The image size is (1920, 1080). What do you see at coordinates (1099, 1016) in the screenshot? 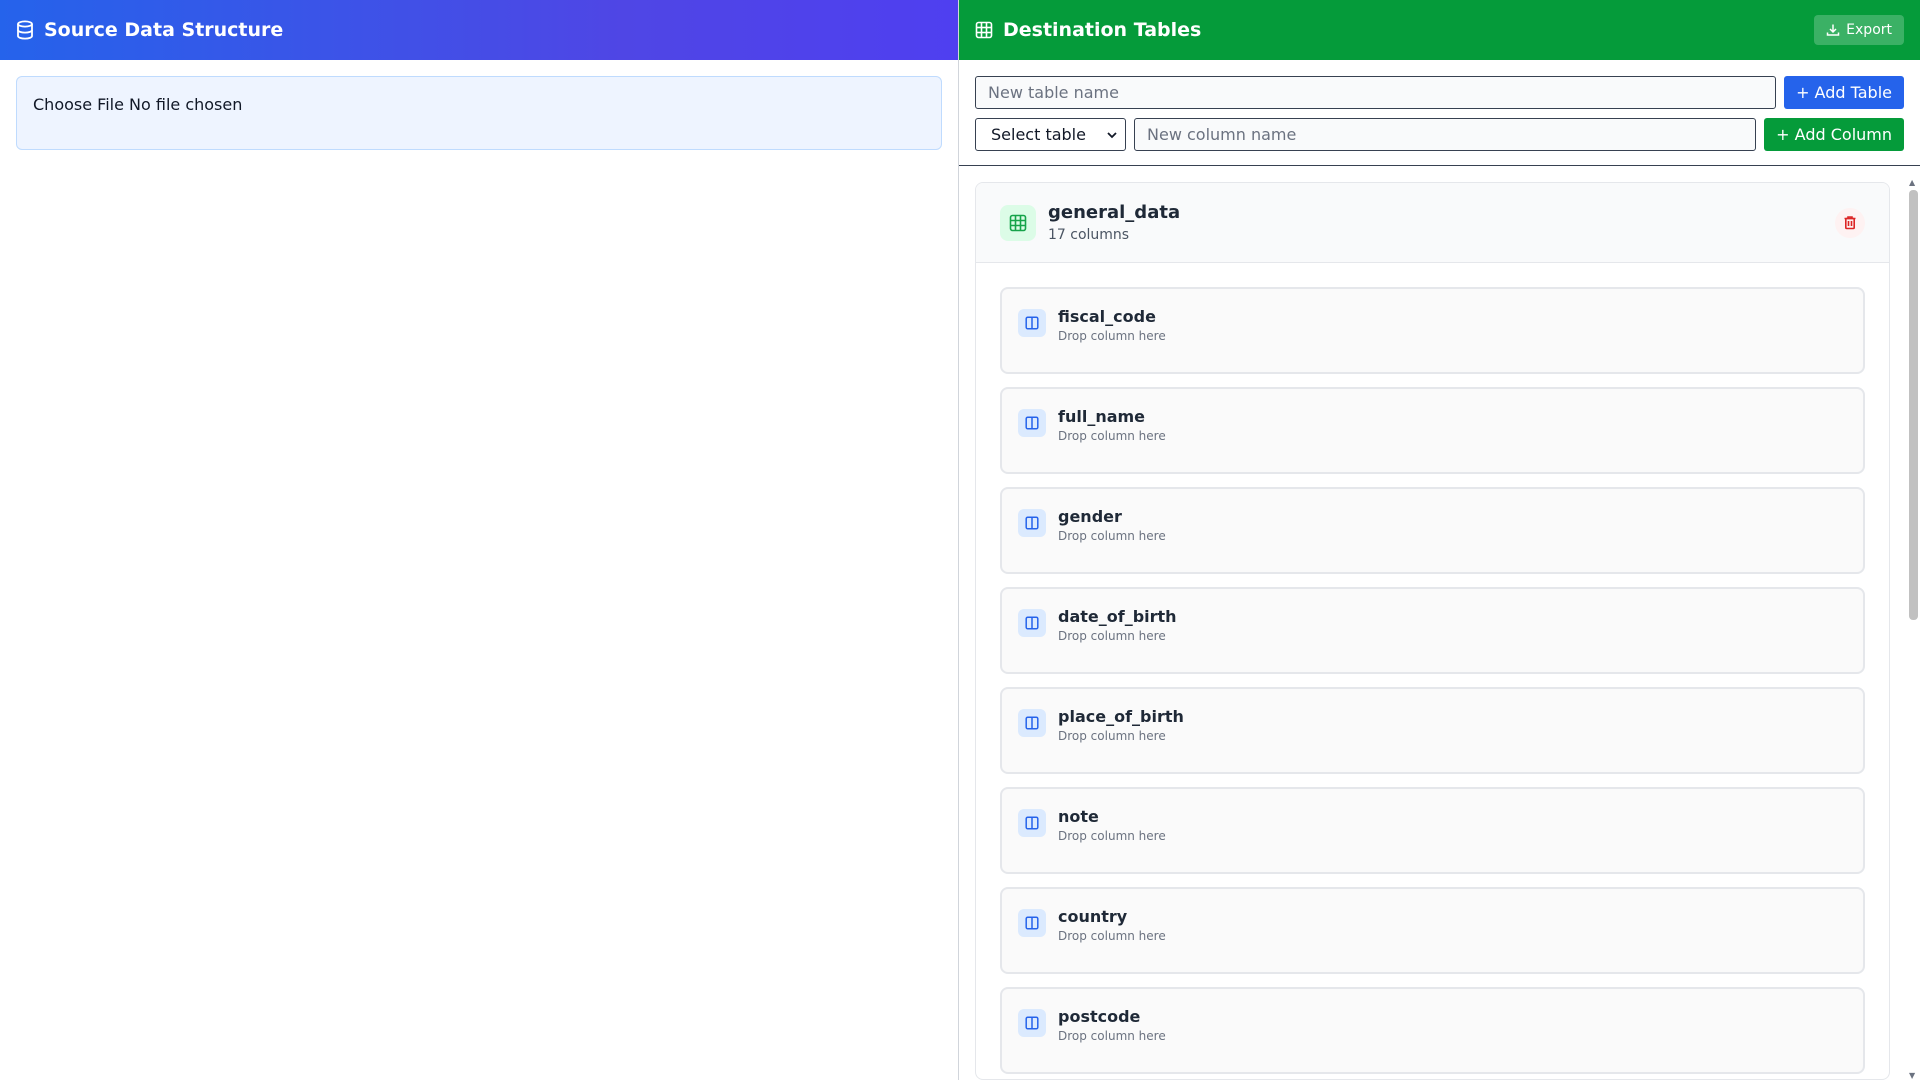
I see `column-name: postcode` at bounding box center [1099, 1016].